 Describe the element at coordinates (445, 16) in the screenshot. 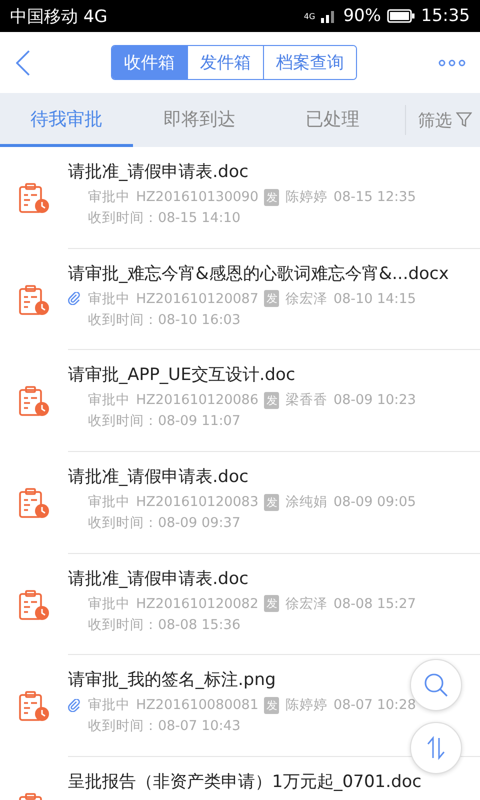

I see `clock-text: 15:35` at that location.